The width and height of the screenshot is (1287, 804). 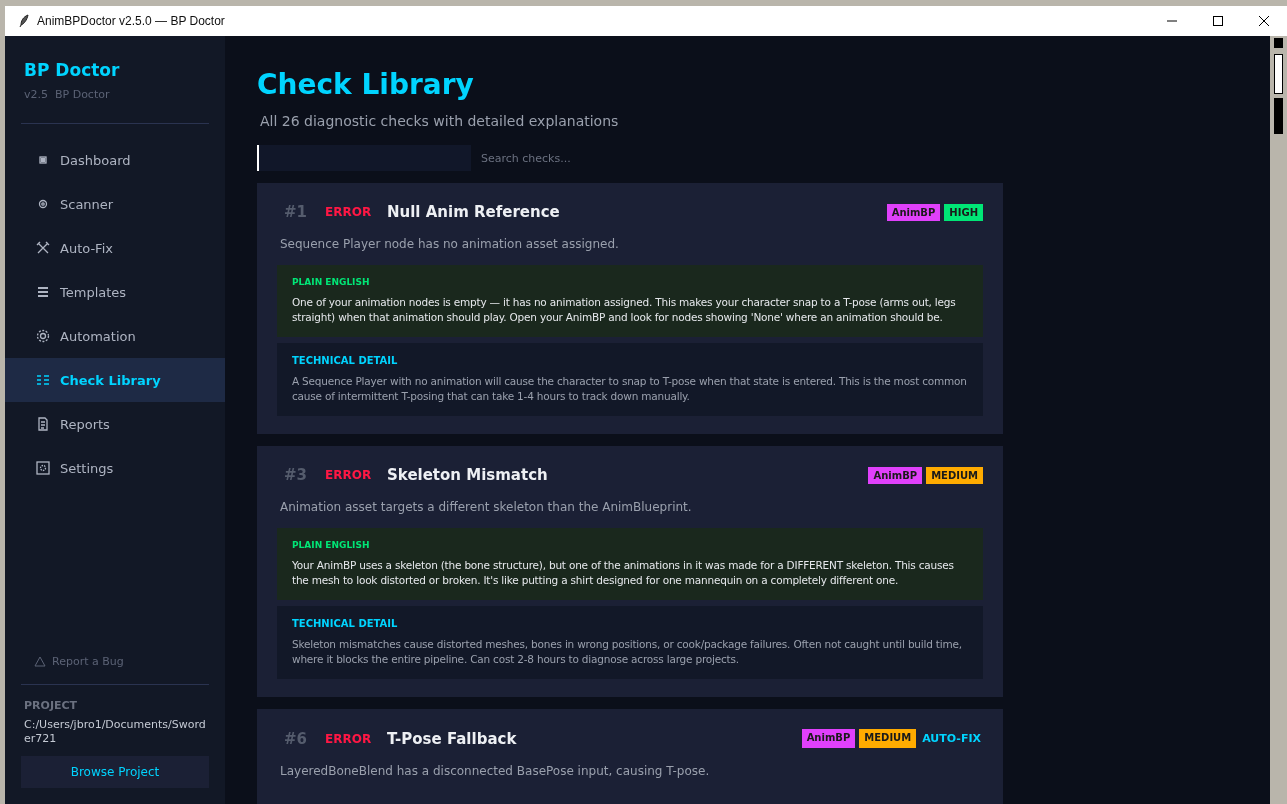 What do you see at coordinates (1218, 21) in the screenshot?
I see `maximize-icon` at bounding box center [1218, 21].